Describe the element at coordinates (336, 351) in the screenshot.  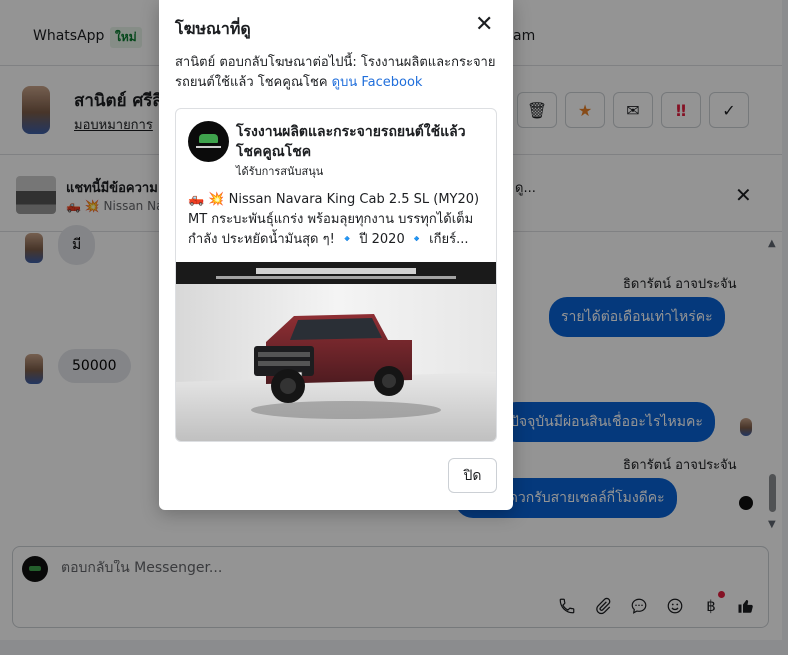
I see `ad-image` at that location.